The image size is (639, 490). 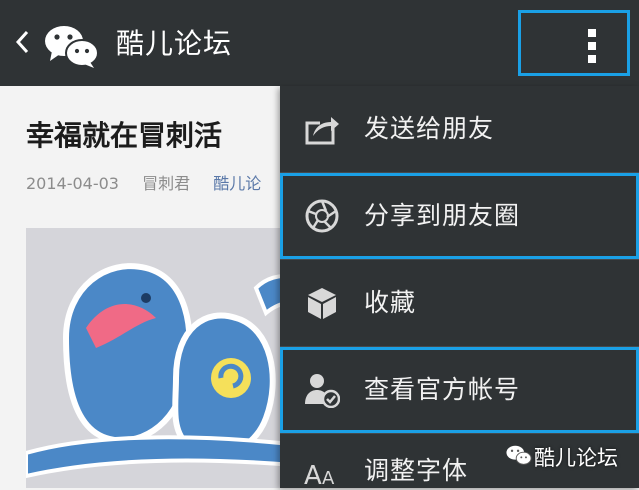 What do you see at coordinates (442, 215) in the screenshot?
I see `menu-item-label: 分享到朋友圈` at bounding box center [442, 215].